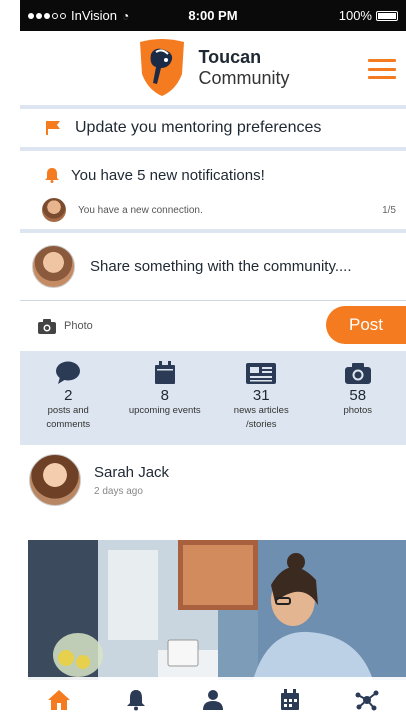  What do you see at coordinates (68, 372) in the screenshot?
I see `comment-icon` at bounding box center [68, 372].